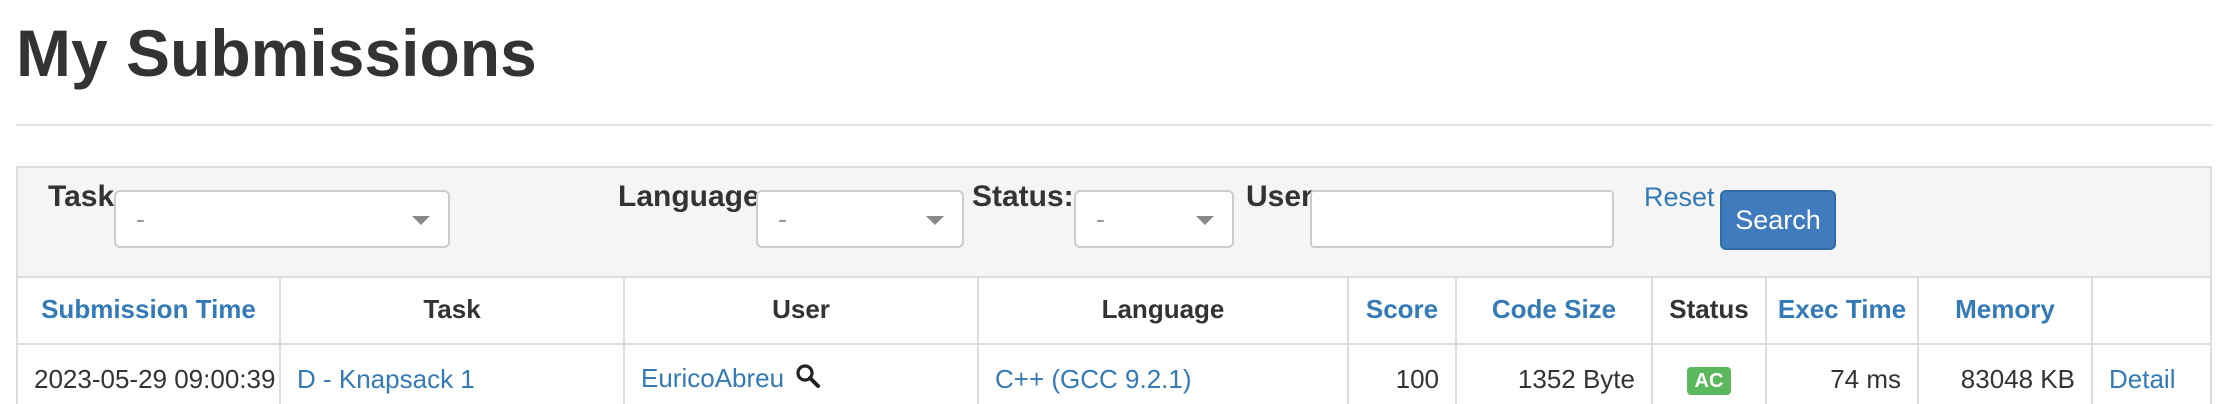 This screenshot has width=2234, height=404. I want to click on language-filter-value: -, so click(782, 219).